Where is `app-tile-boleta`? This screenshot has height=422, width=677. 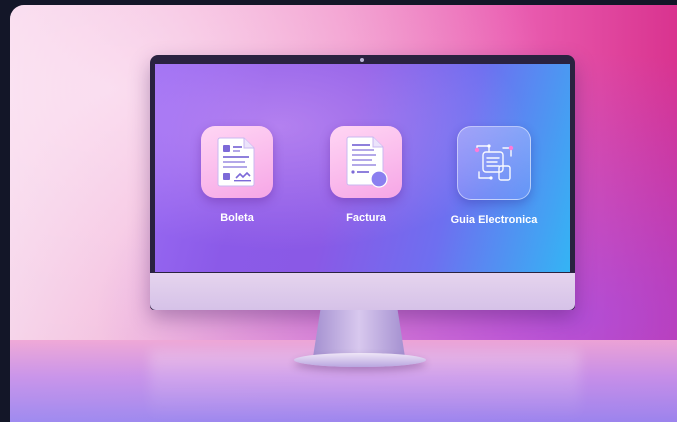
app-tile-boleta is located at coordinates (237, 162).